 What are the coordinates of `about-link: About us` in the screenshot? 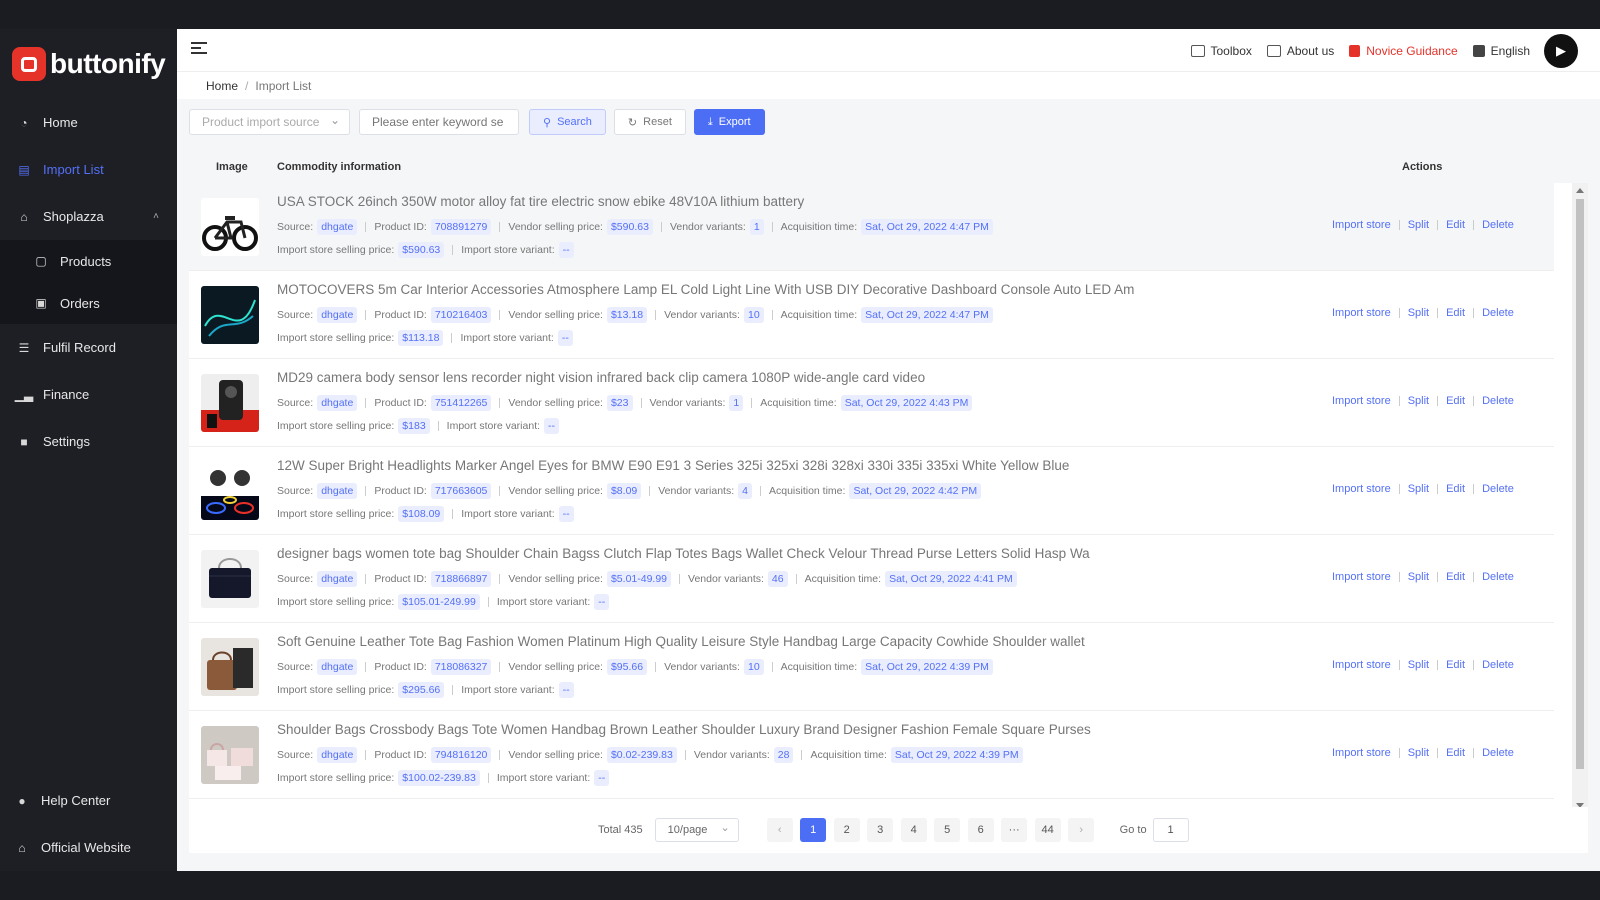 It's located at (1300, 51).